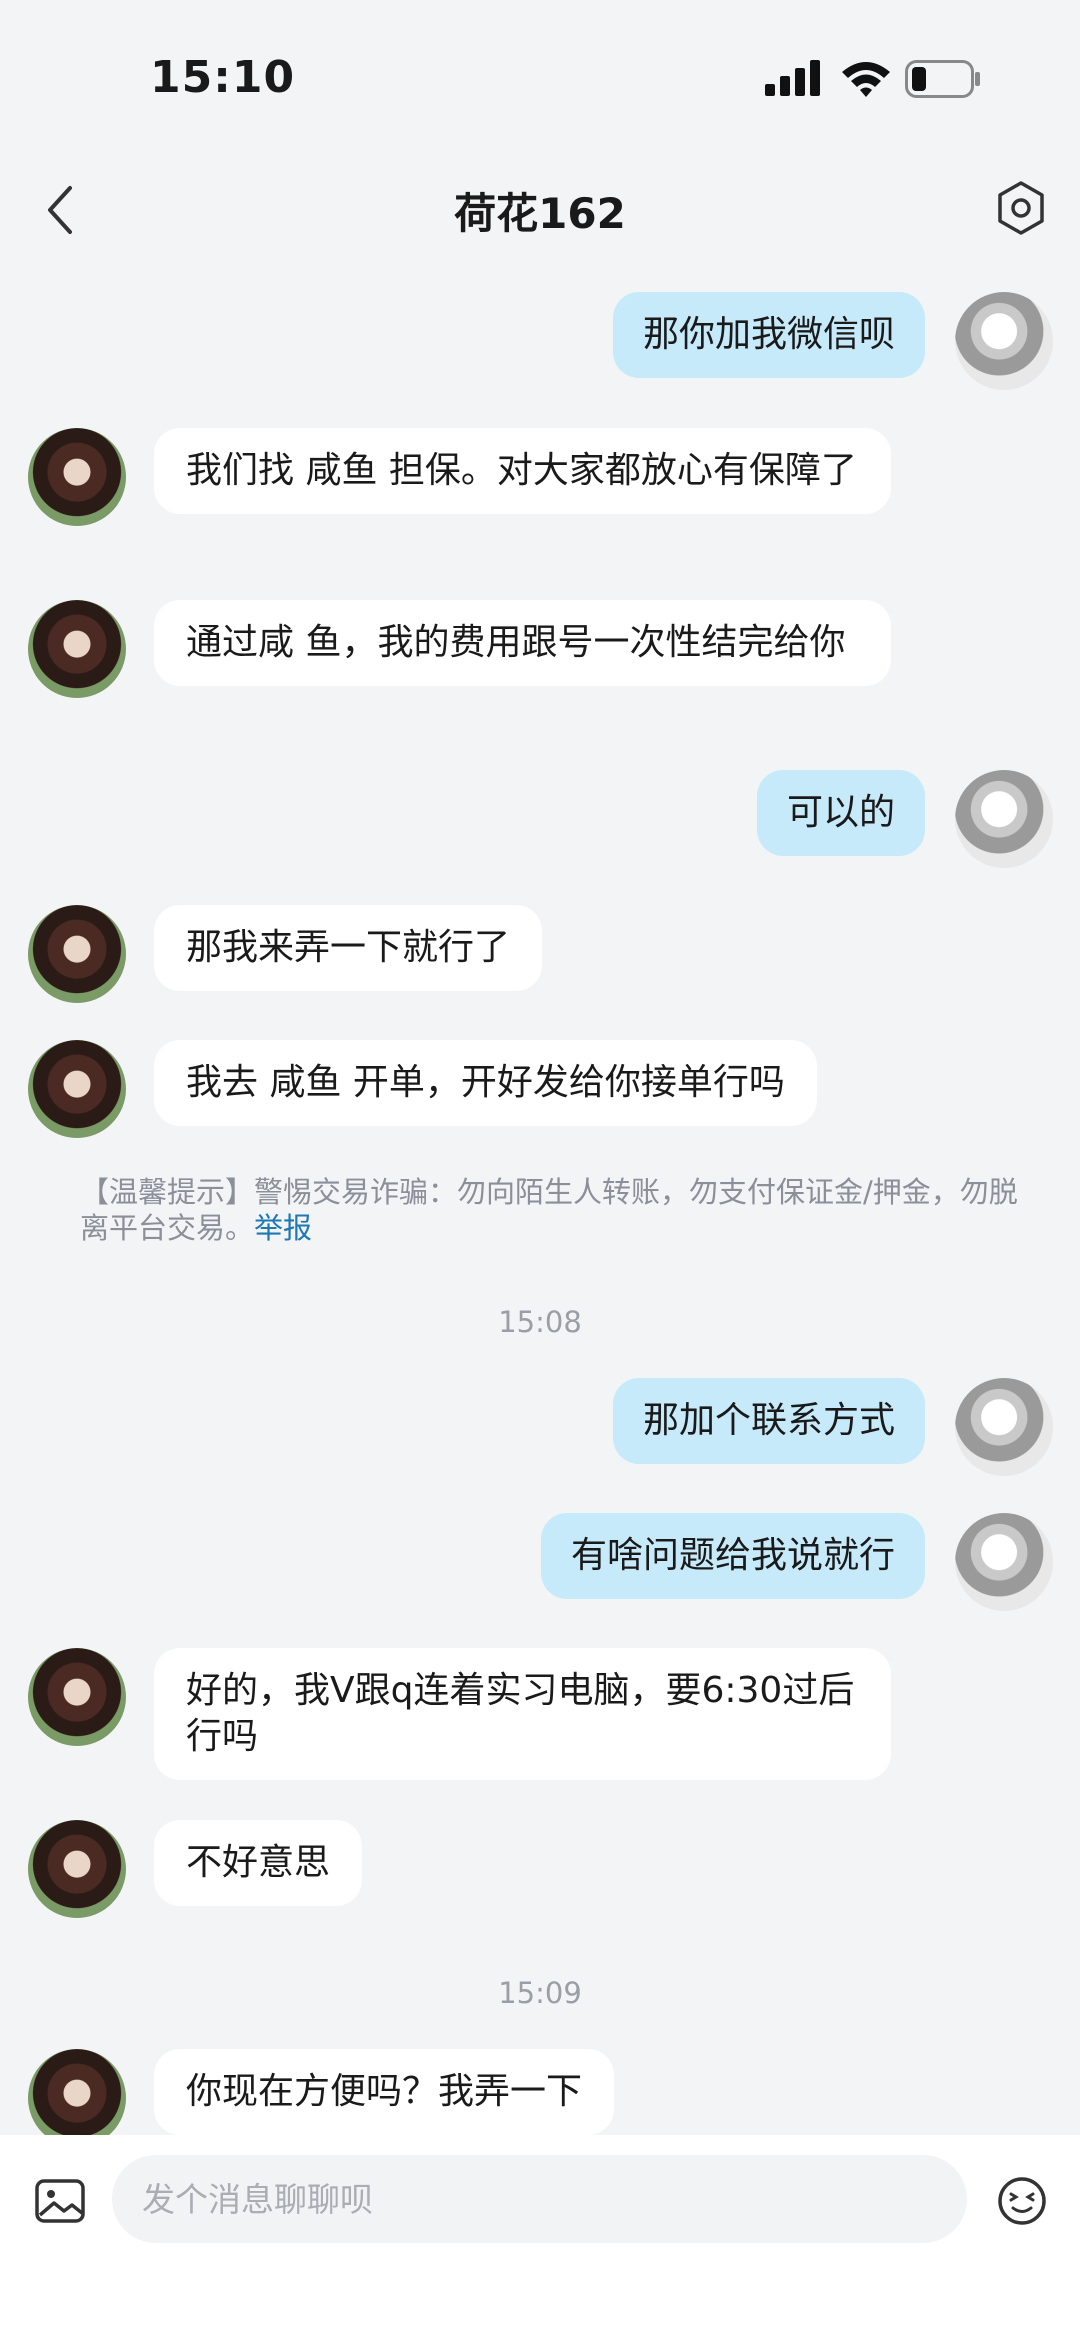  Describe the element at coordinates (540, 1993) in the screenshot. I see `message-timestamp: 15:09` at that location.